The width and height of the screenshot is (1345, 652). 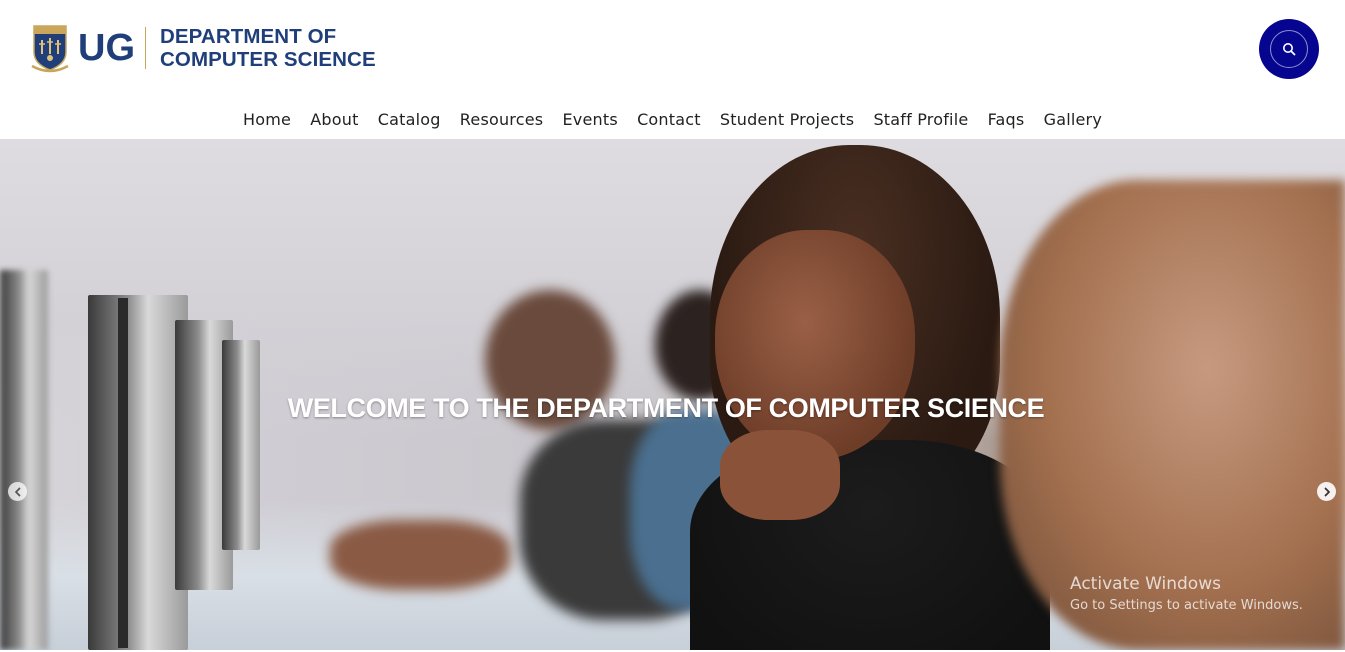 I want to click on department-name: DEPARTMENT OF COMPUTER SCIENCE, so click(x=268, y=48).